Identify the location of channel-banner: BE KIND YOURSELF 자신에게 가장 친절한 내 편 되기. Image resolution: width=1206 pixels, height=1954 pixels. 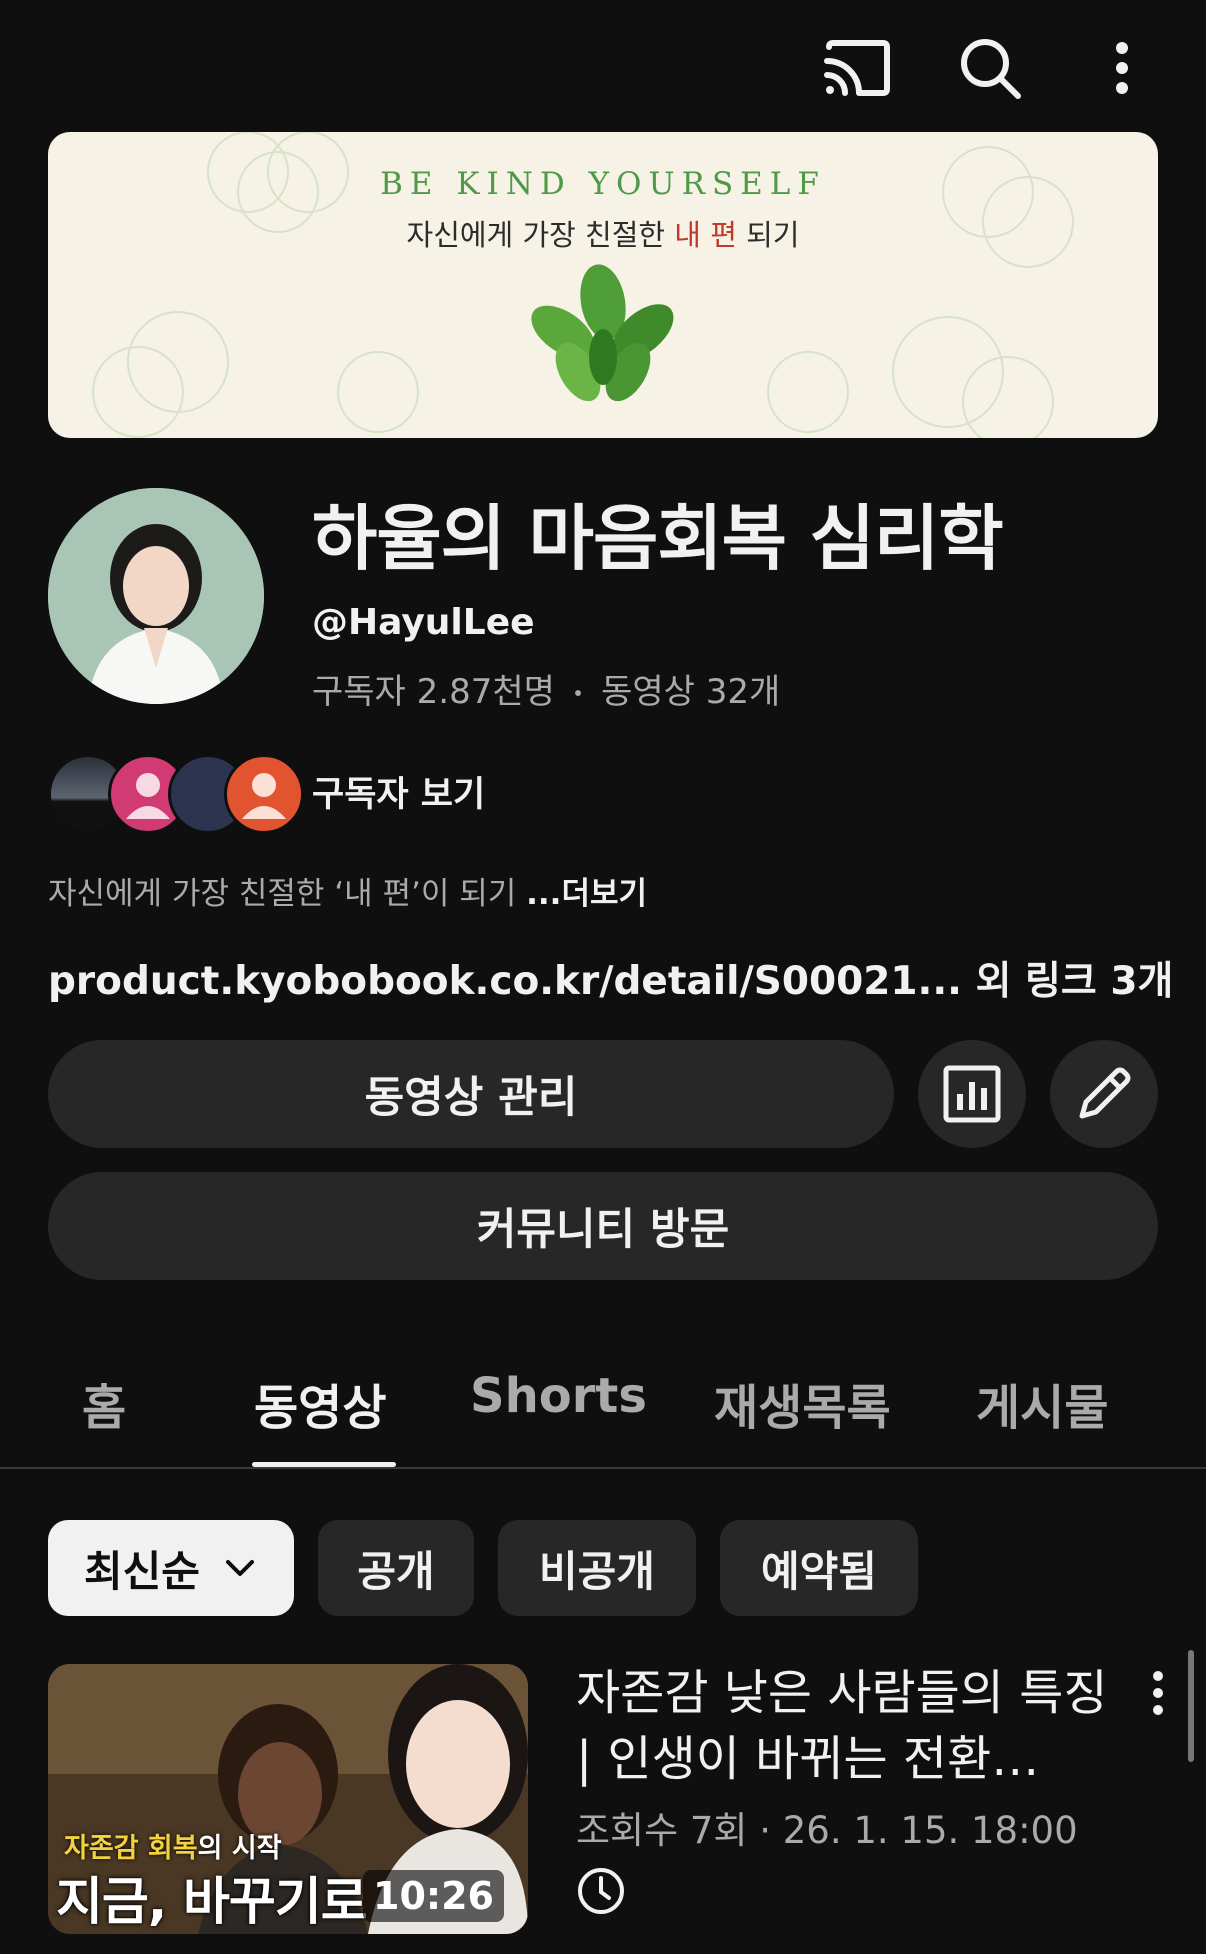
(603, 285).